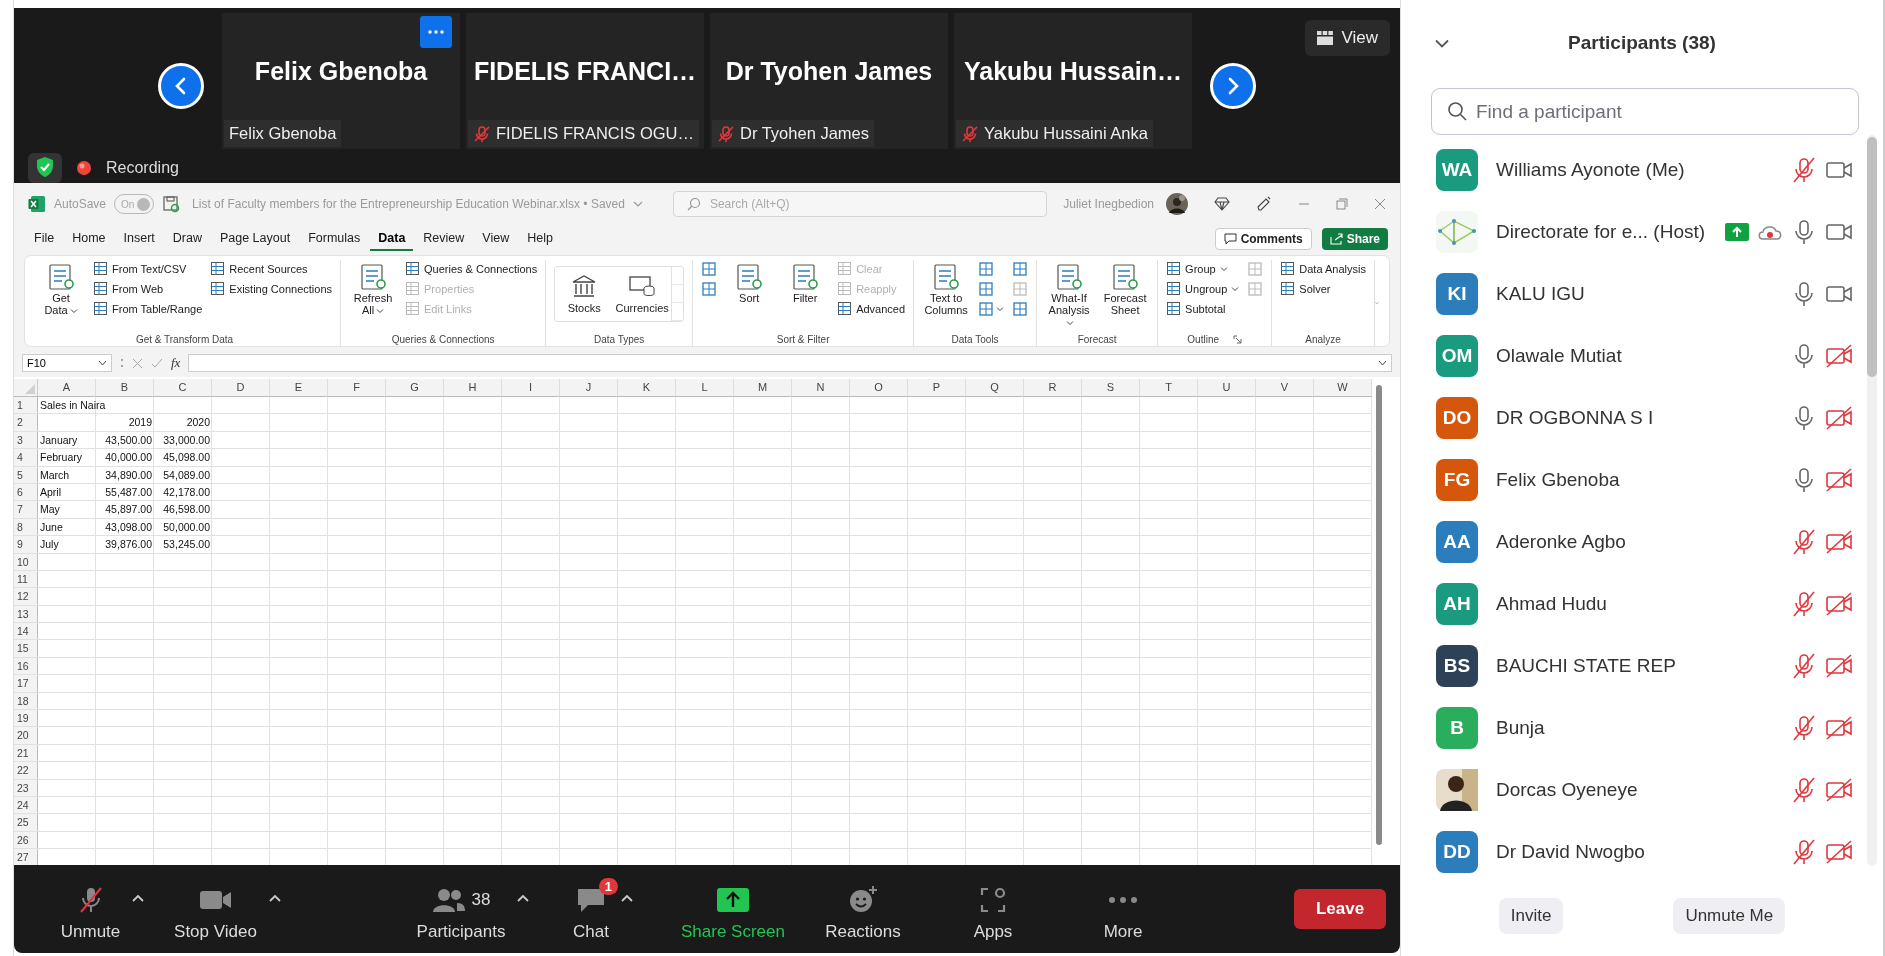  Describe the element at coordinates (89, 239) in the screenshot. I see `menu-tab: Home` at that location.